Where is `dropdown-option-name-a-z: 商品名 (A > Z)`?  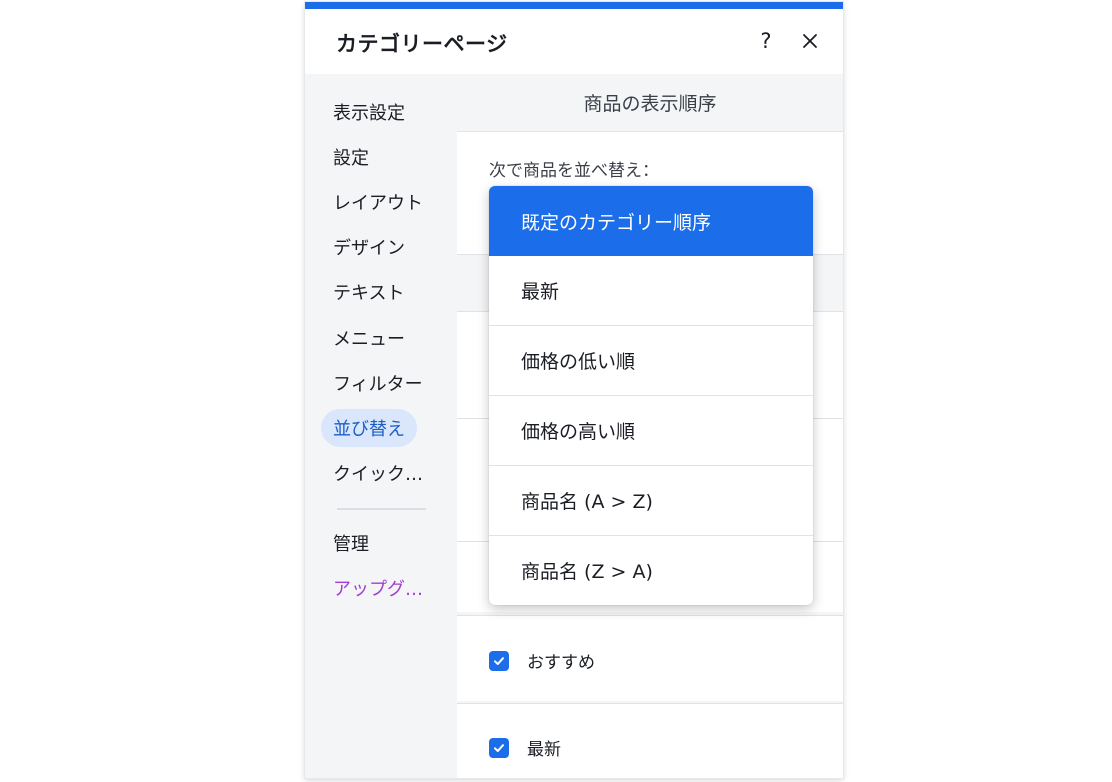 dropdown-option-name-a-z: 商品名 (A > Z) is located at coordinates (651, 501).